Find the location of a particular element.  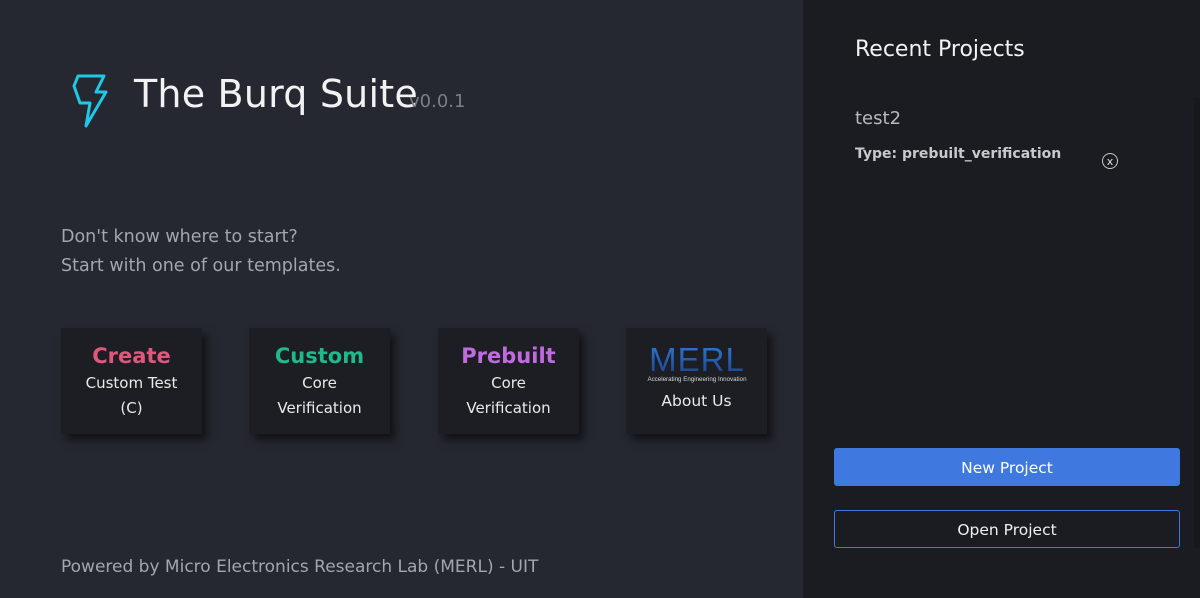

merl-logo-tagline: Accelerating Engineering Innovation is located at coordinates (697, 379).